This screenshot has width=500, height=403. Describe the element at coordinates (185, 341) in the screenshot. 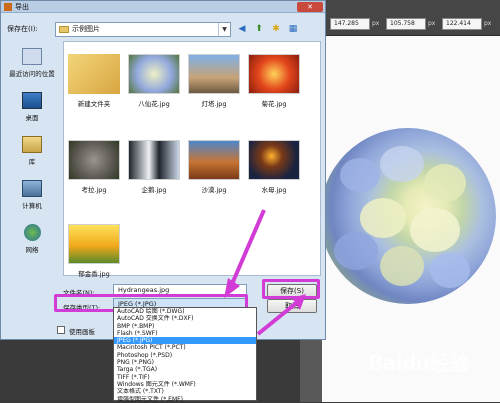

I see `type-option-selected: JPEG (*.JPG)` at that location.